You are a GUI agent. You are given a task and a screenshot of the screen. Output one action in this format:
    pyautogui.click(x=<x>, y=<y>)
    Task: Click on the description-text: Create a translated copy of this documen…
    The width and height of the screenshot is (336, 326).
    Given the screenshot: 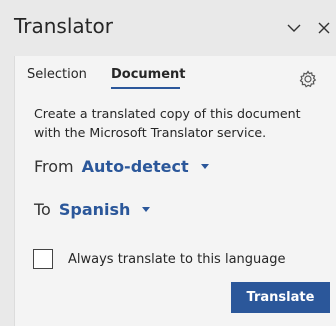 What is the action you would take?
    pyautogui.click(x=167, y=123)
    